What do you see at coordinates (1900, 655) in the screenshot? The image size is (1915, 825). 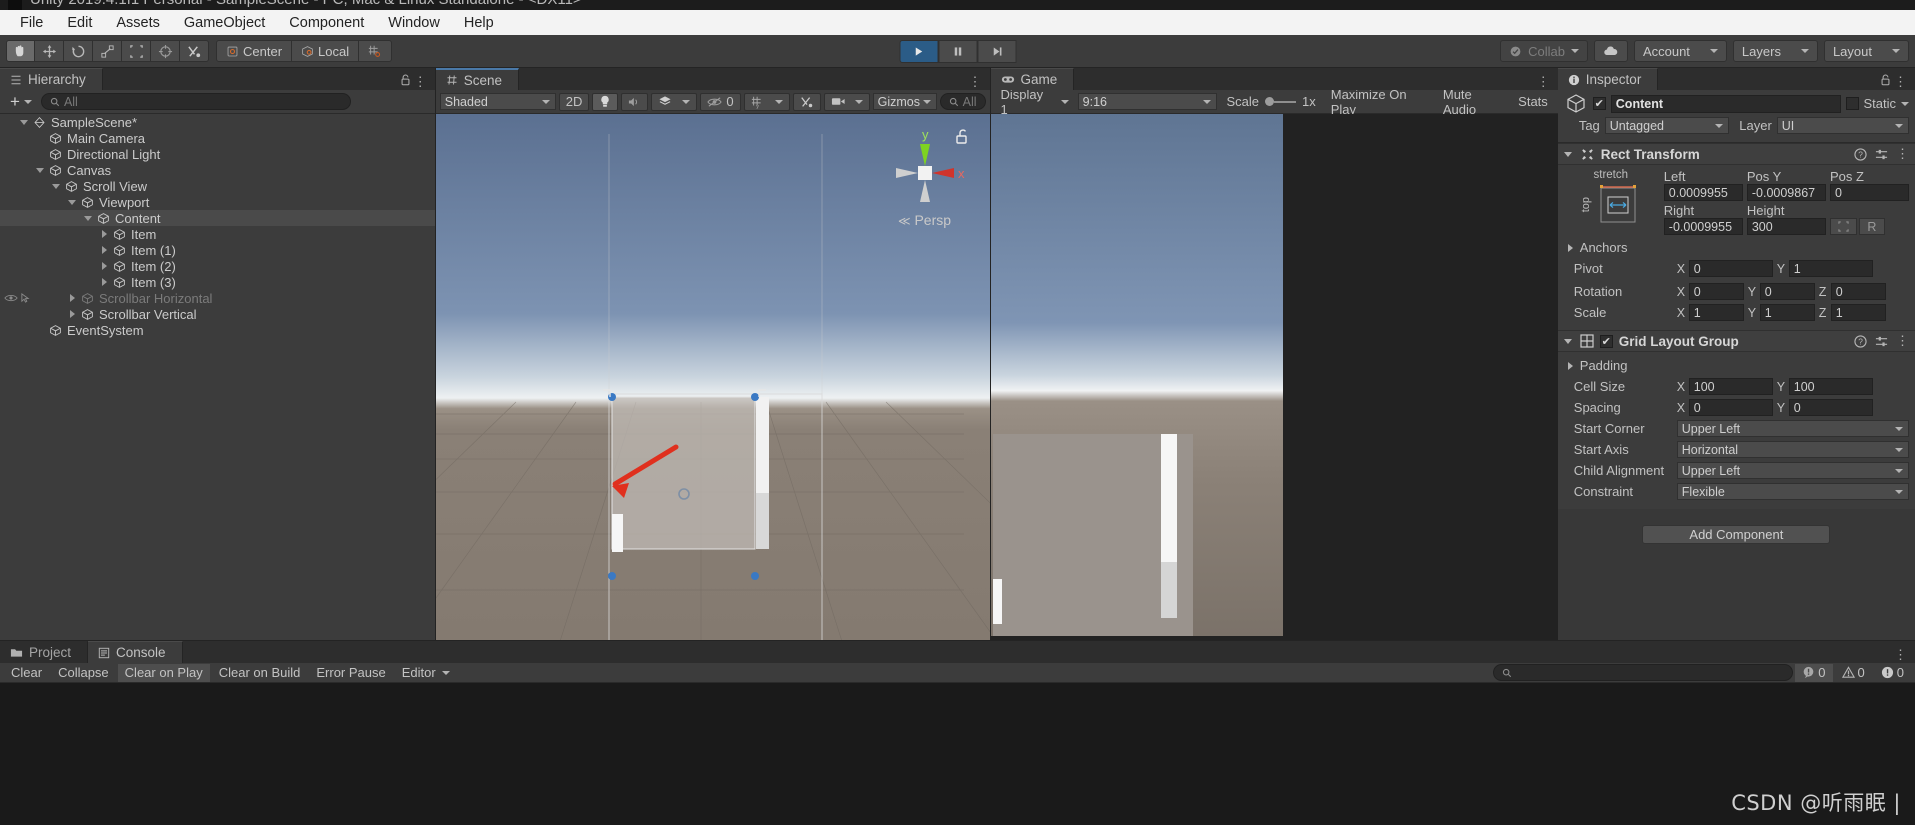 I see `console-menu-icon: ⋮` at bounding box center [1900, 655].